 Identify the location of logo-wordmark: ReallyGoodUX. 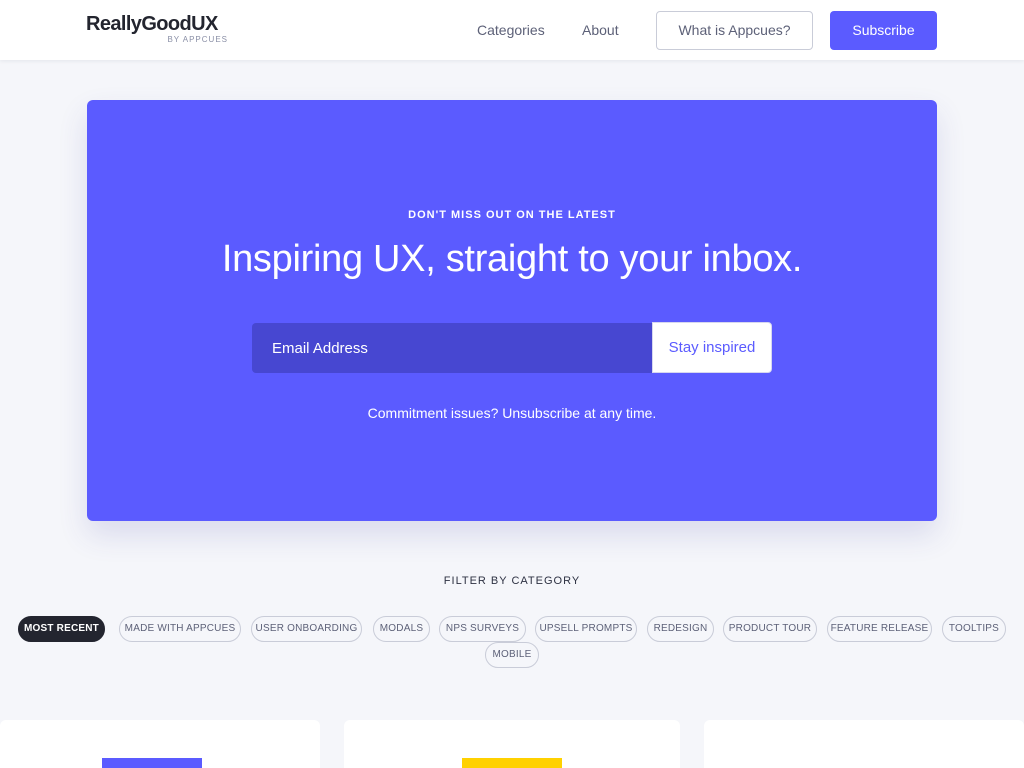
(152, 24).